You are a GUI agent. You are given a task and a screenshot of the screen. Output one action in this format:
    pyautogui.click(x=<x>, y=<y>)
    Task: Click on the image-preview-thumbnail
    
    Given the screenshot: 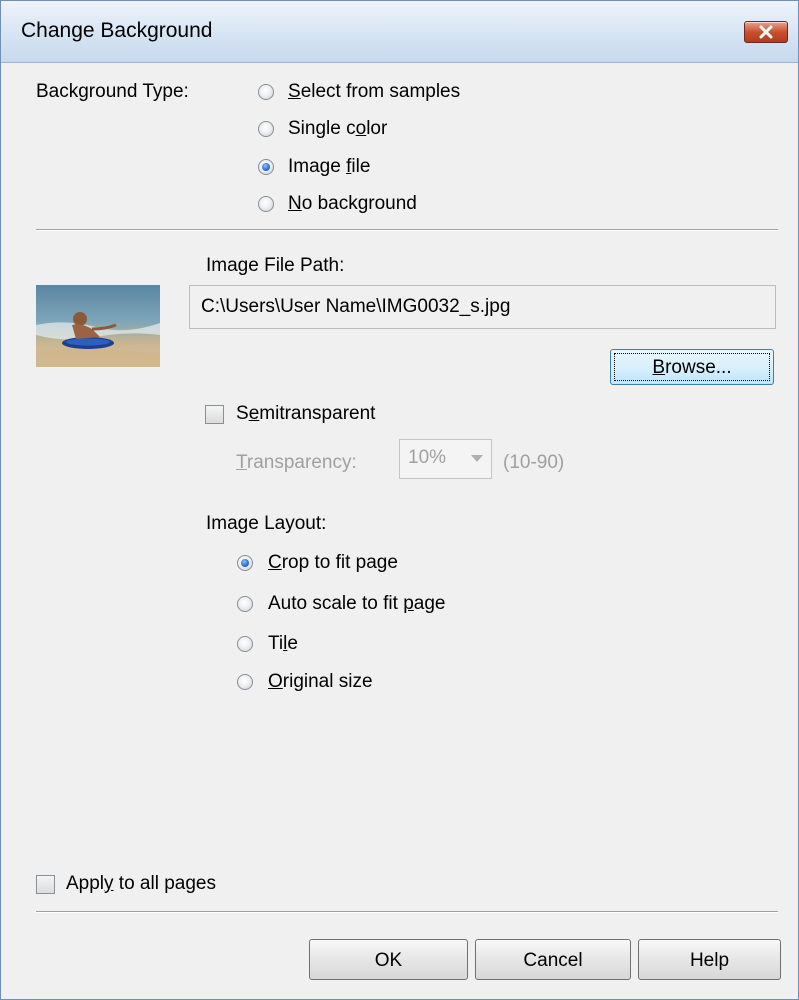 What is the action you would take?
    pyautogui.click(x=98, y=326)
    